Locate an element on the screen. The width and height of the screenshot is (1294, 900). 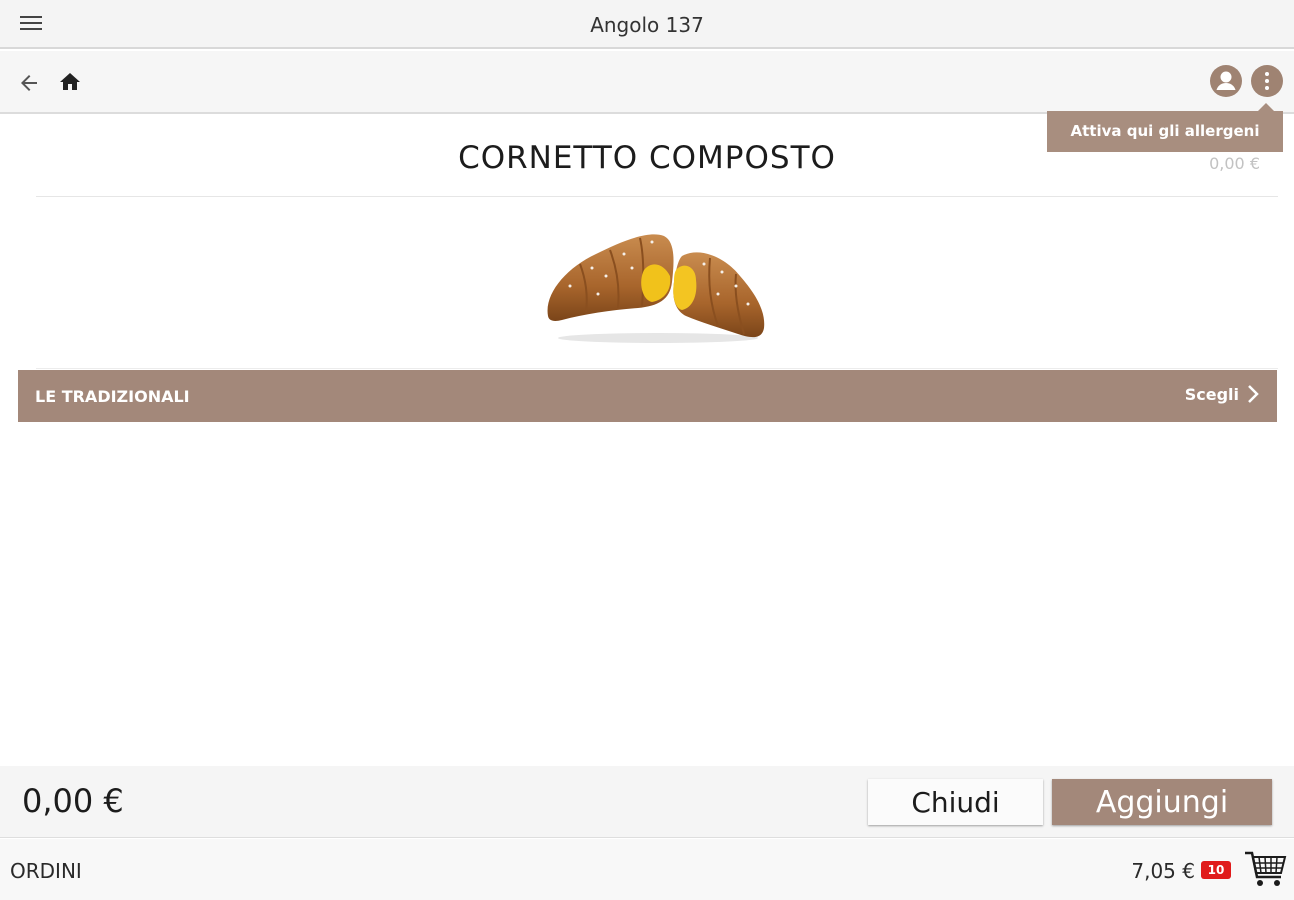
action-bar: 0,00 € Chiudi Aggiungi is located at coordinates (647, 802).